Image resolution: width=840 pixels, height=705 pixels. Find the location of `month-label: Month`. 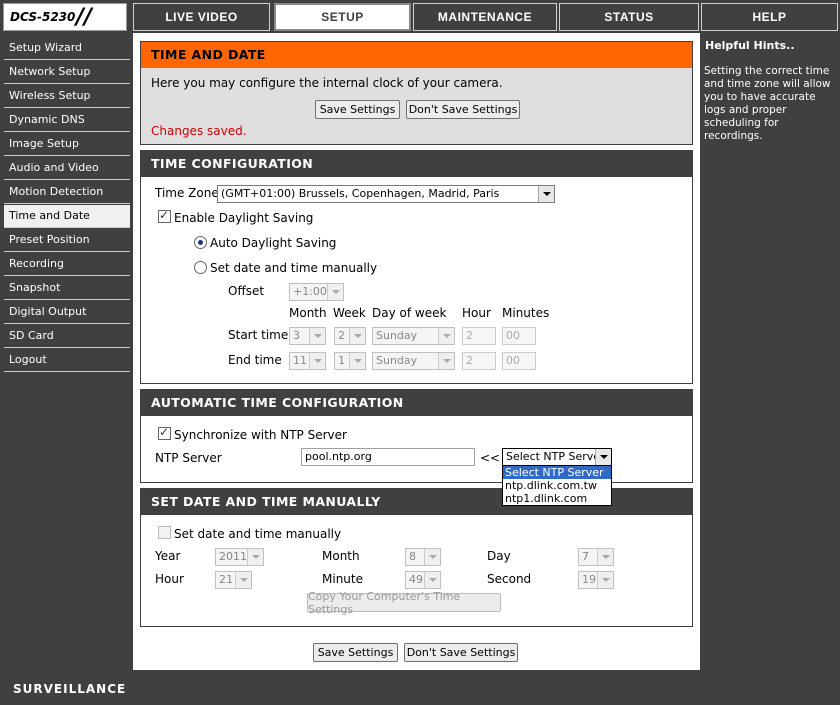

month-label: Month is located at coordinates (341, 556).